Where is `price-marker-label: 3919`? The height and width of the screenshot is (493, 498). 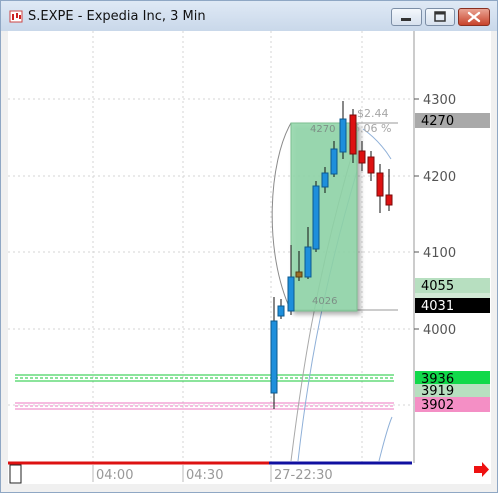
price-marker-label: 3919 is located at coordinates (437, 391).